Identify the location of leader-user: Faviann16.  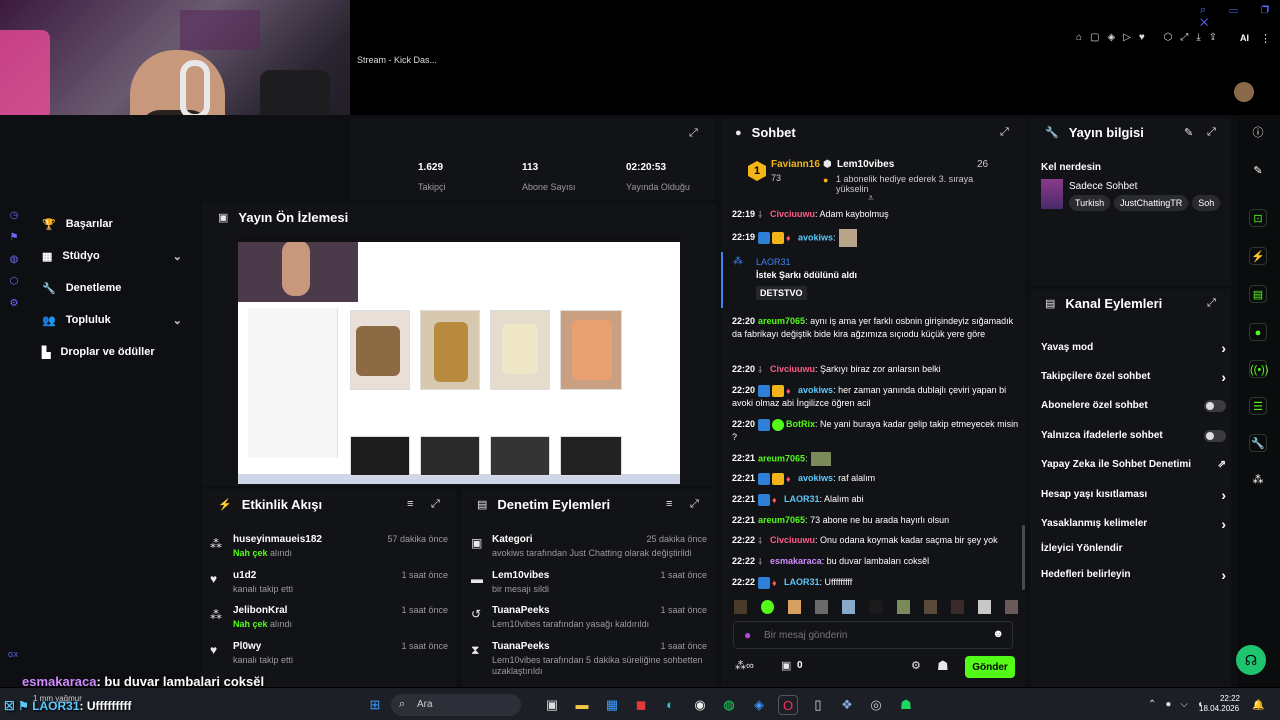
(795, 164).